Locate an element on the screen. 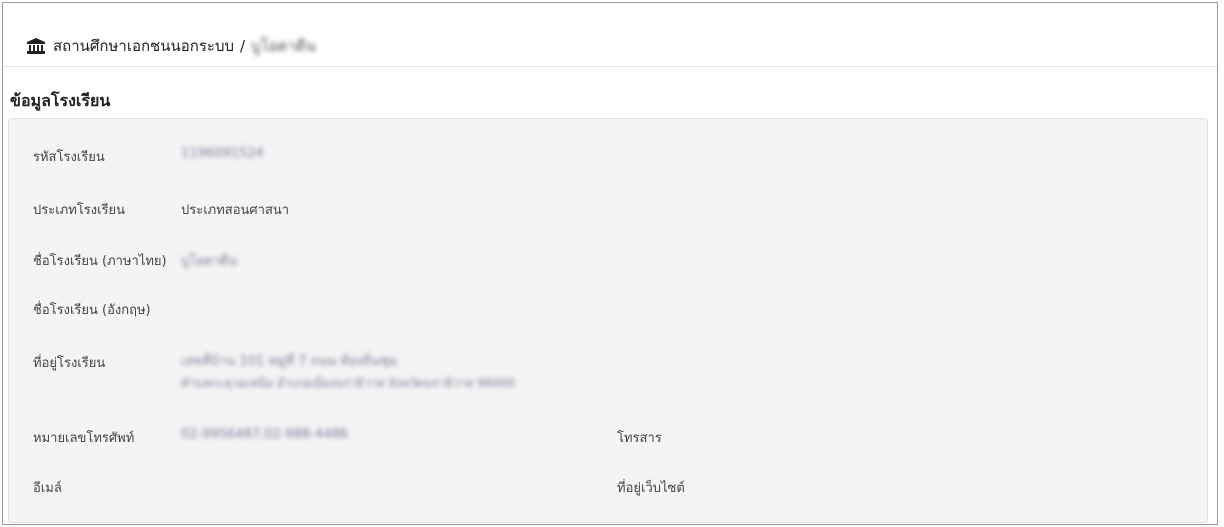  website-label: ที่อยู่เว็บไซต์ is located at coordinates (651, 488).